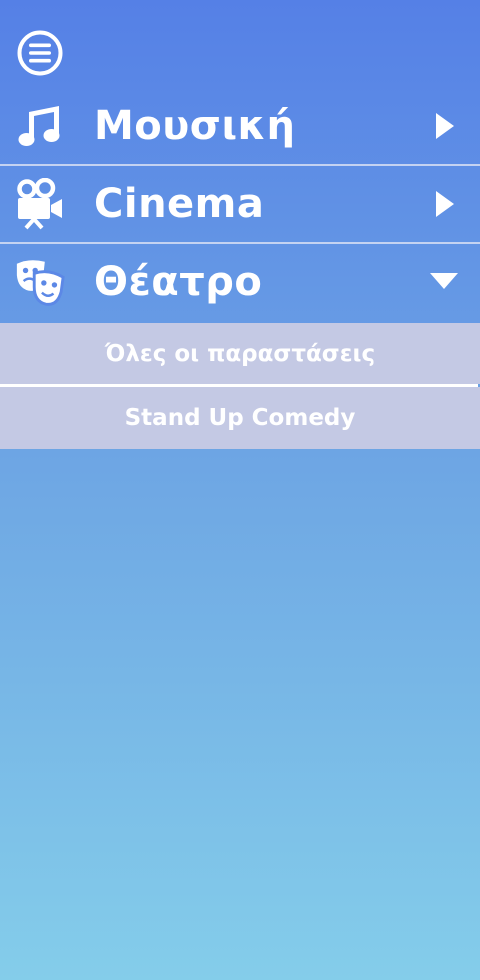 The image size is (480, 980). What do you see at coordinates (40, 126) in the screenshot?
I see `music-note-icon` at bounding box center [40, 126].